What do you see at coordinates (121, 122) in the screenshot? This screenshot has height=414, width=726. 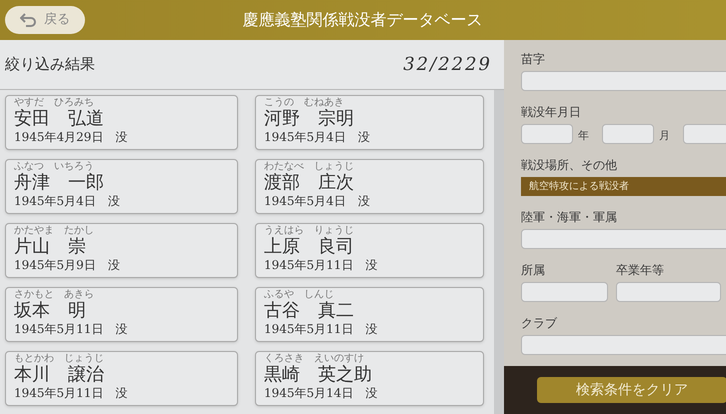 I see `result-card: やすだ ひろみち 安田 弘道 1945年4月29日 没` at bounding box center [121, 122].